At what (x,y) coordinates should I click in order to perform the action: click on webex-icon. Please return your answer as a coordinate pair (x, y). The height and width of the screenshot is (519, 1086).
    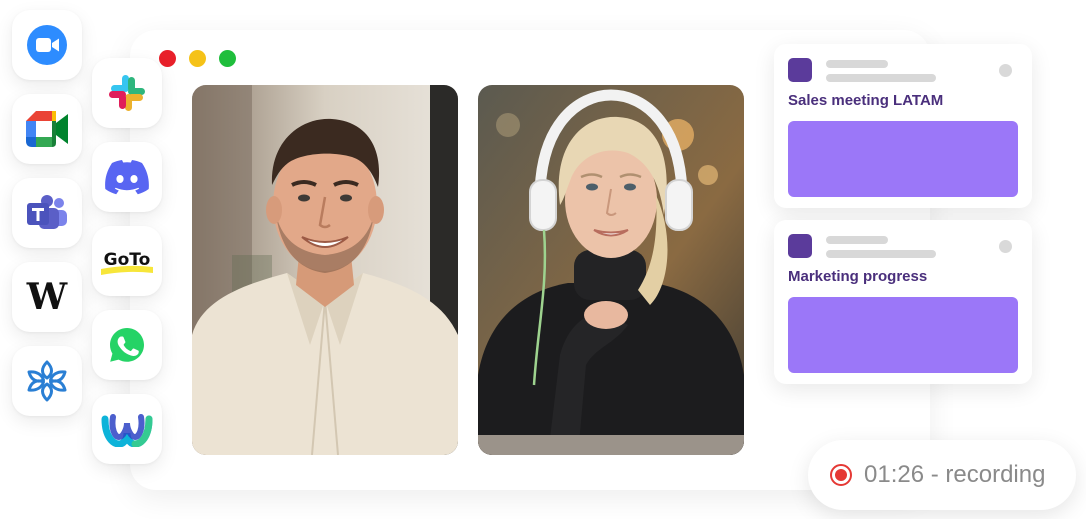
    Looking at the image, I should click on (127, 430).